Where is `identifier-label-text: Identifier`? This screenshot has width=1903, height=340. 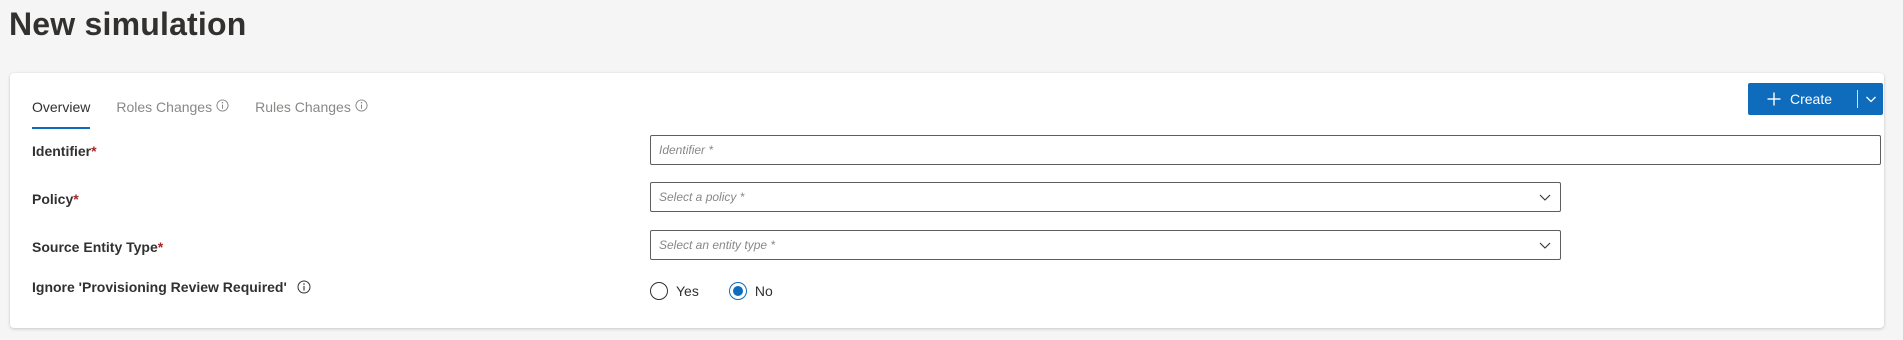
identifier-label-text: Identifier is located at coordinates (62, 151).